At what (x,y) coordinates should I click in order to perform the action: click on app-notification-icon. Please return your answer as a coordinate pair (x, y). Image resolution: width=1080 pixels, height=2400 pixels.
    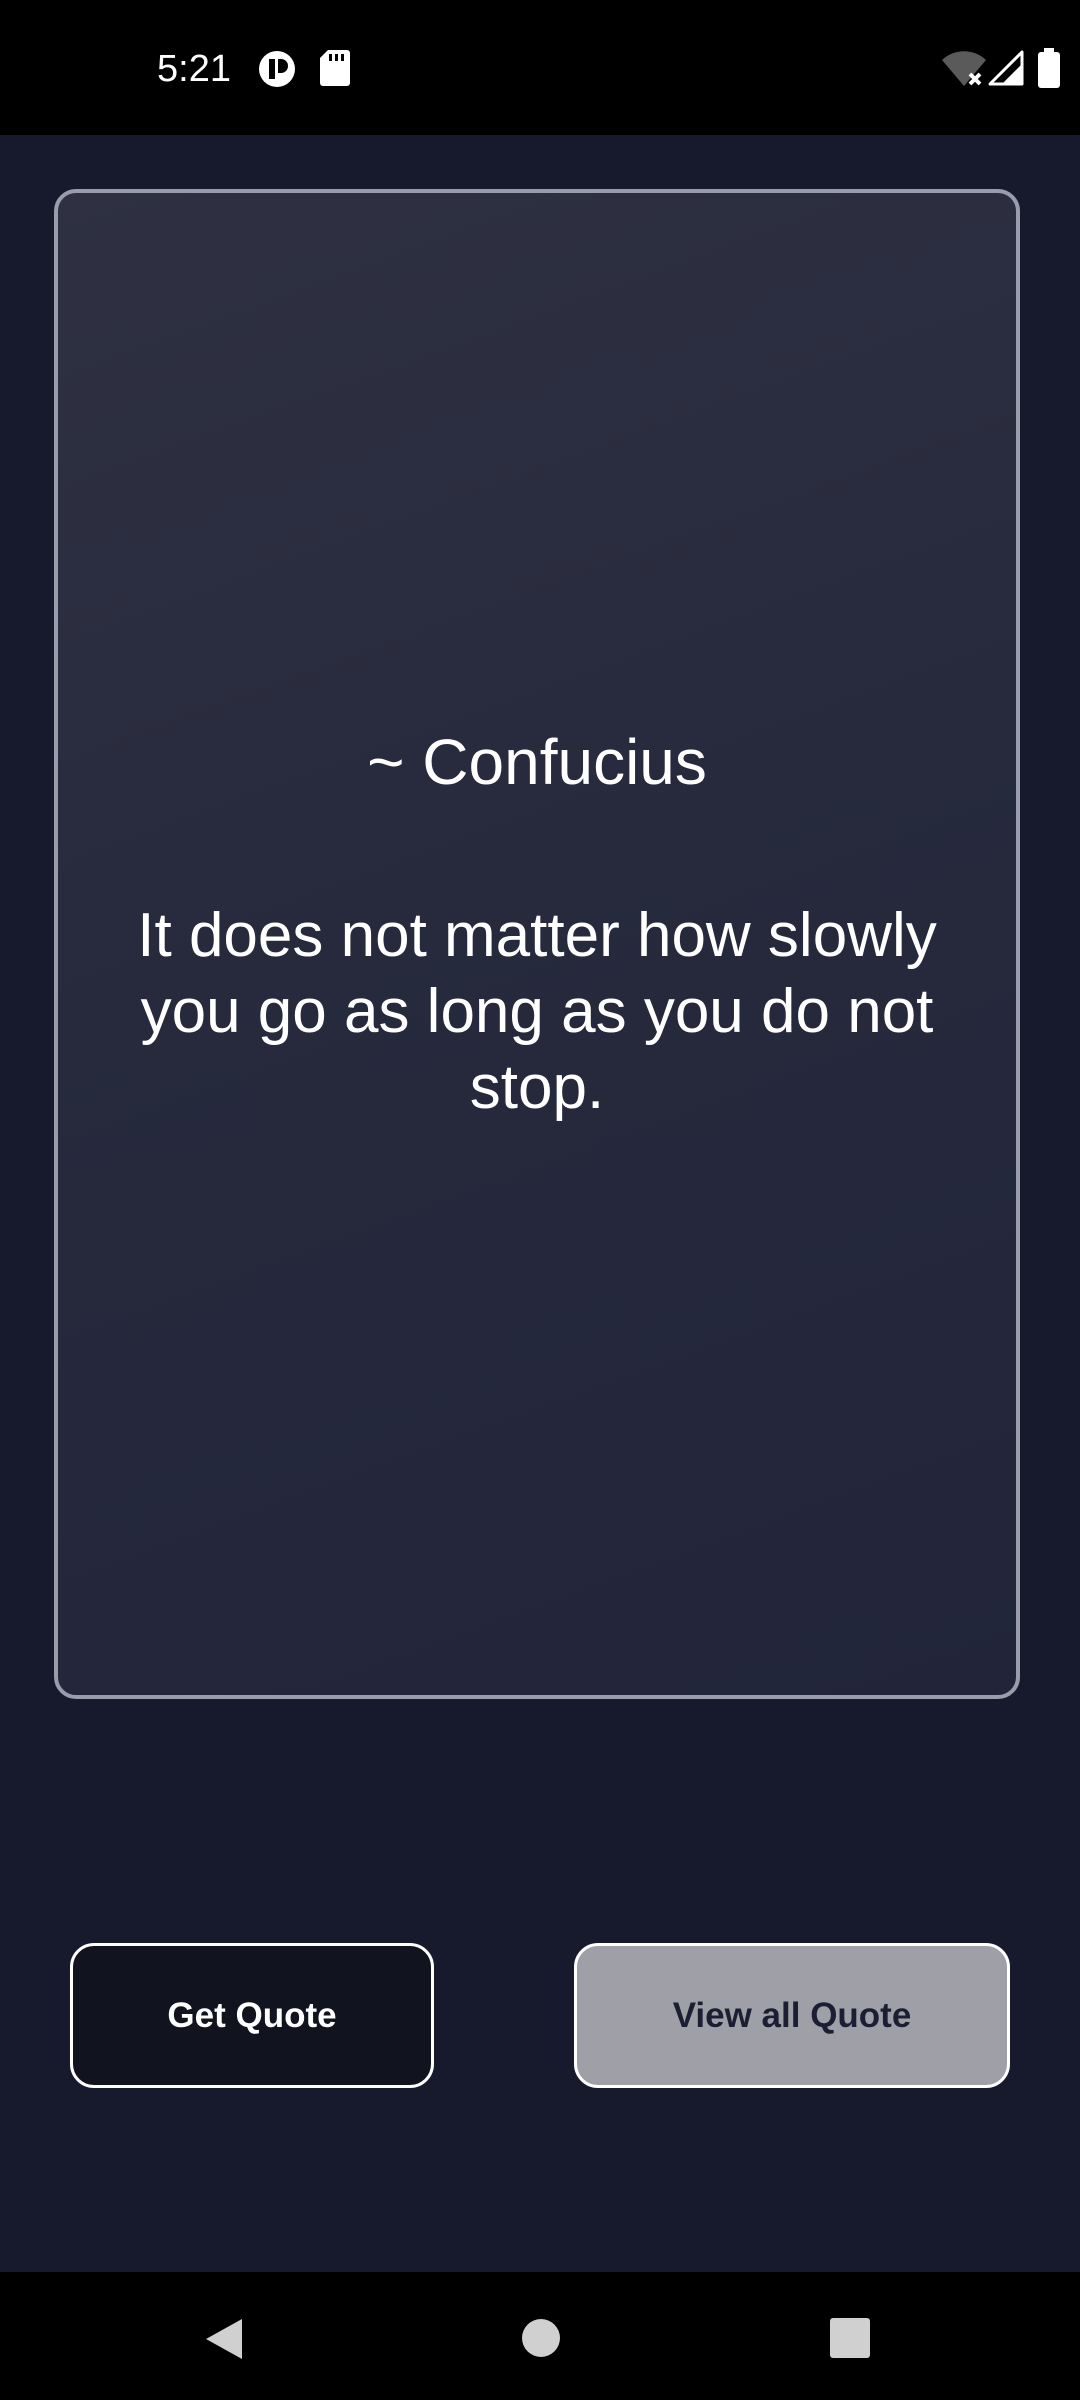
    Looking at the image, I should click on (277, 69).